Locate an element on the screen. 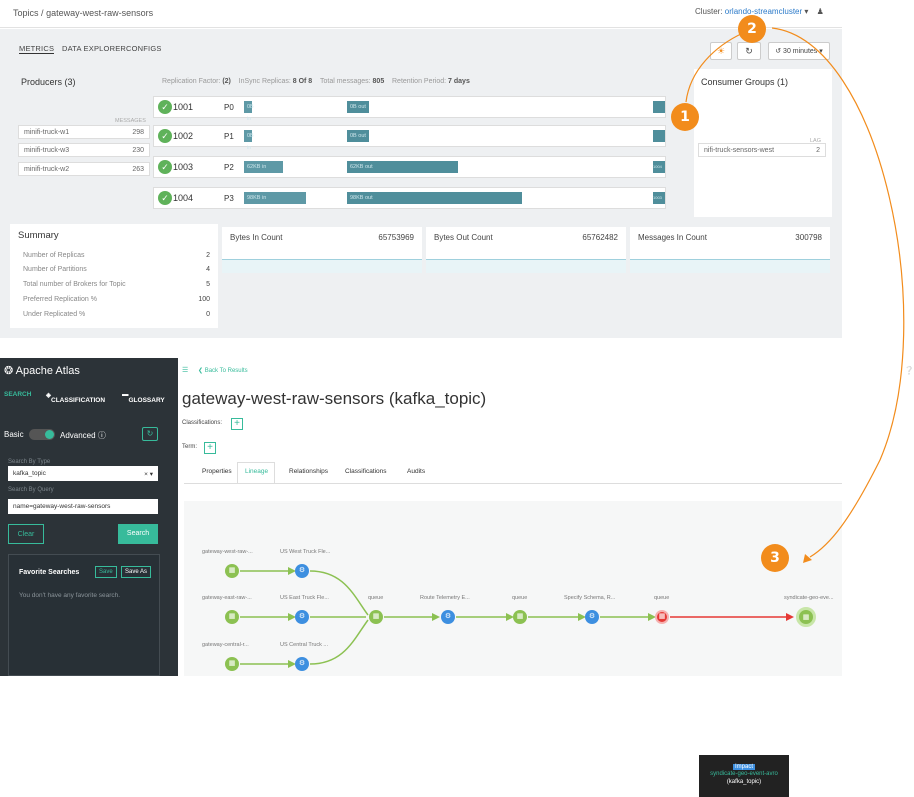  tab-classification: ◈ CLASSIFICATION is located at coordinates (75, 397).